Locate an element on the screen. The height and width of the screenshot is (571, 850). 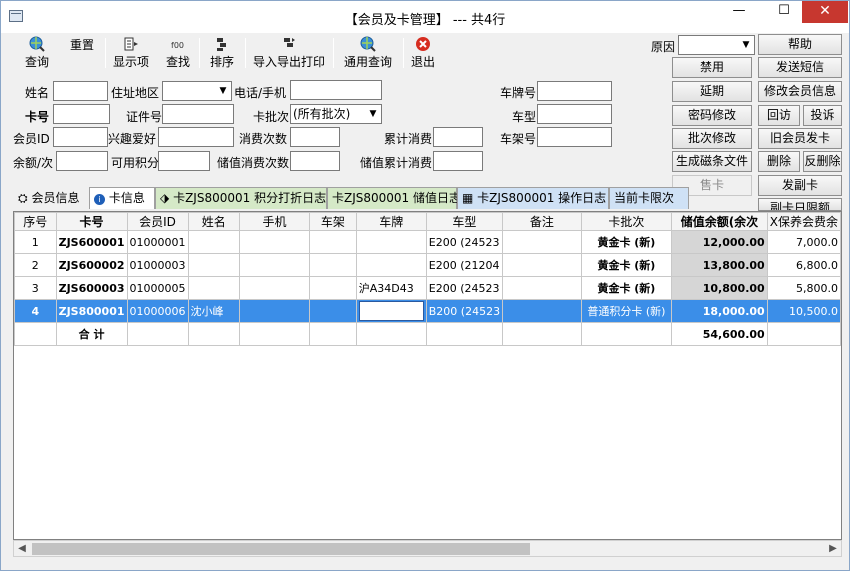
find-button: f00 查找 is located at coordinates (178, 52).